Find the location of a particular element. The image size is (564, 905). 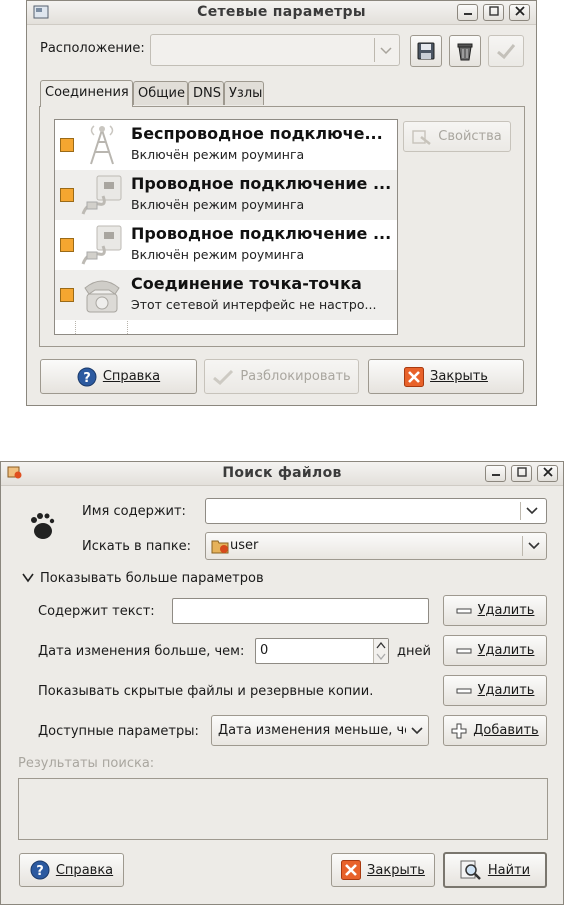

properties-button: Свойства is located at coordinates (457, 136).